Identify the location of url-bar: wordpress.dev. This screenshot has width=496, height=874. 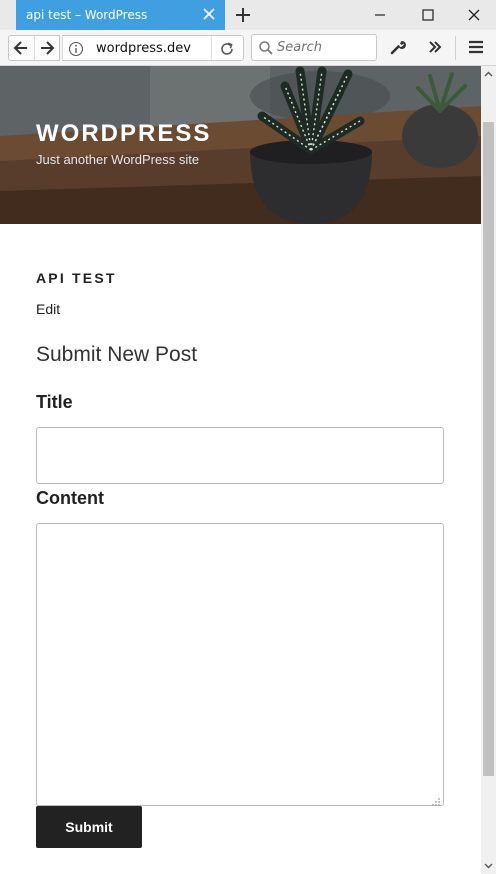
(153, 48).